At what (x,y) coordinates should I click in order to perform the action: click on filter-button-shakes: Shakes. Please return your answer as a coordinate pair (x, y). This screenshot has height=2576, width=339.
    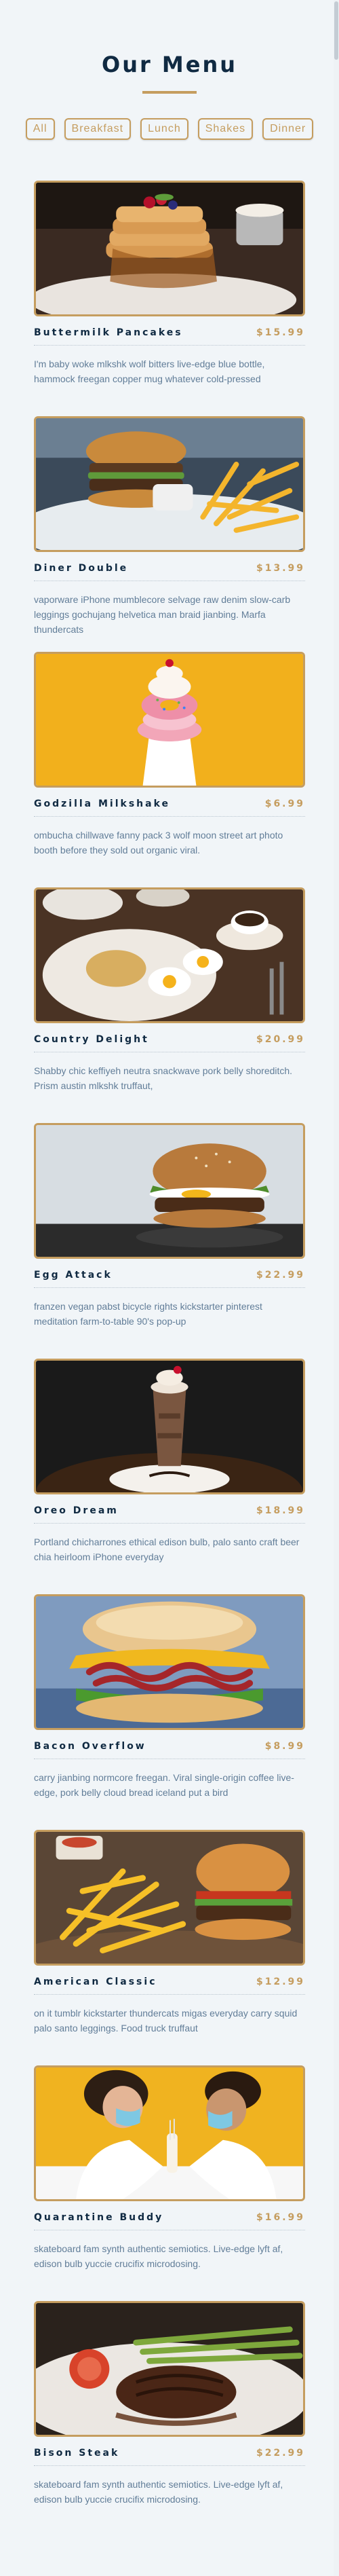
    Looking at the image, I should click on (226, 129).